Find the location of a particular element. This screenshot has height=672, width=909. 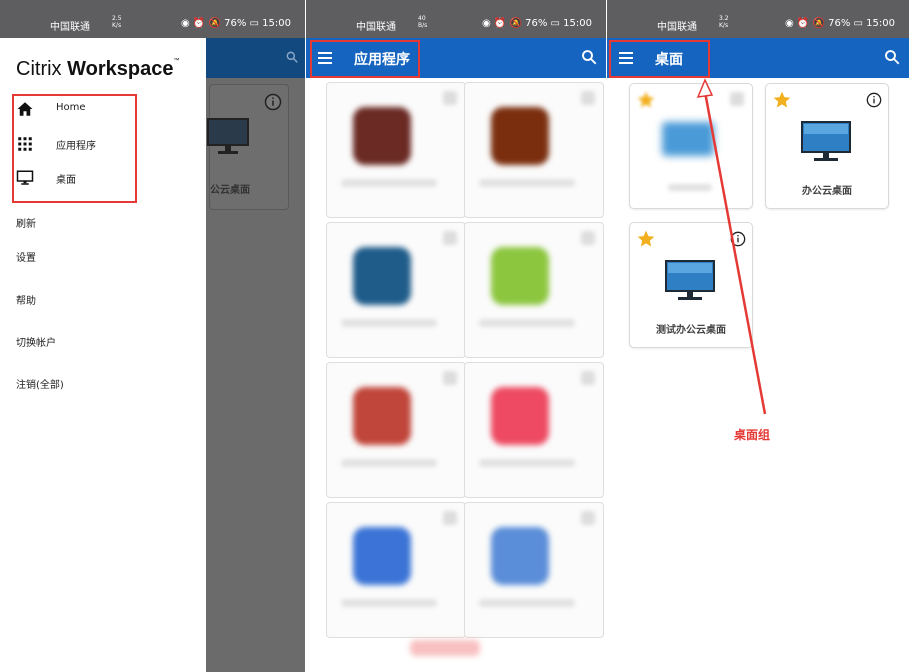

citrix-workspace-logo: Citrix Workspace™ is located at coordinates (98, 69).